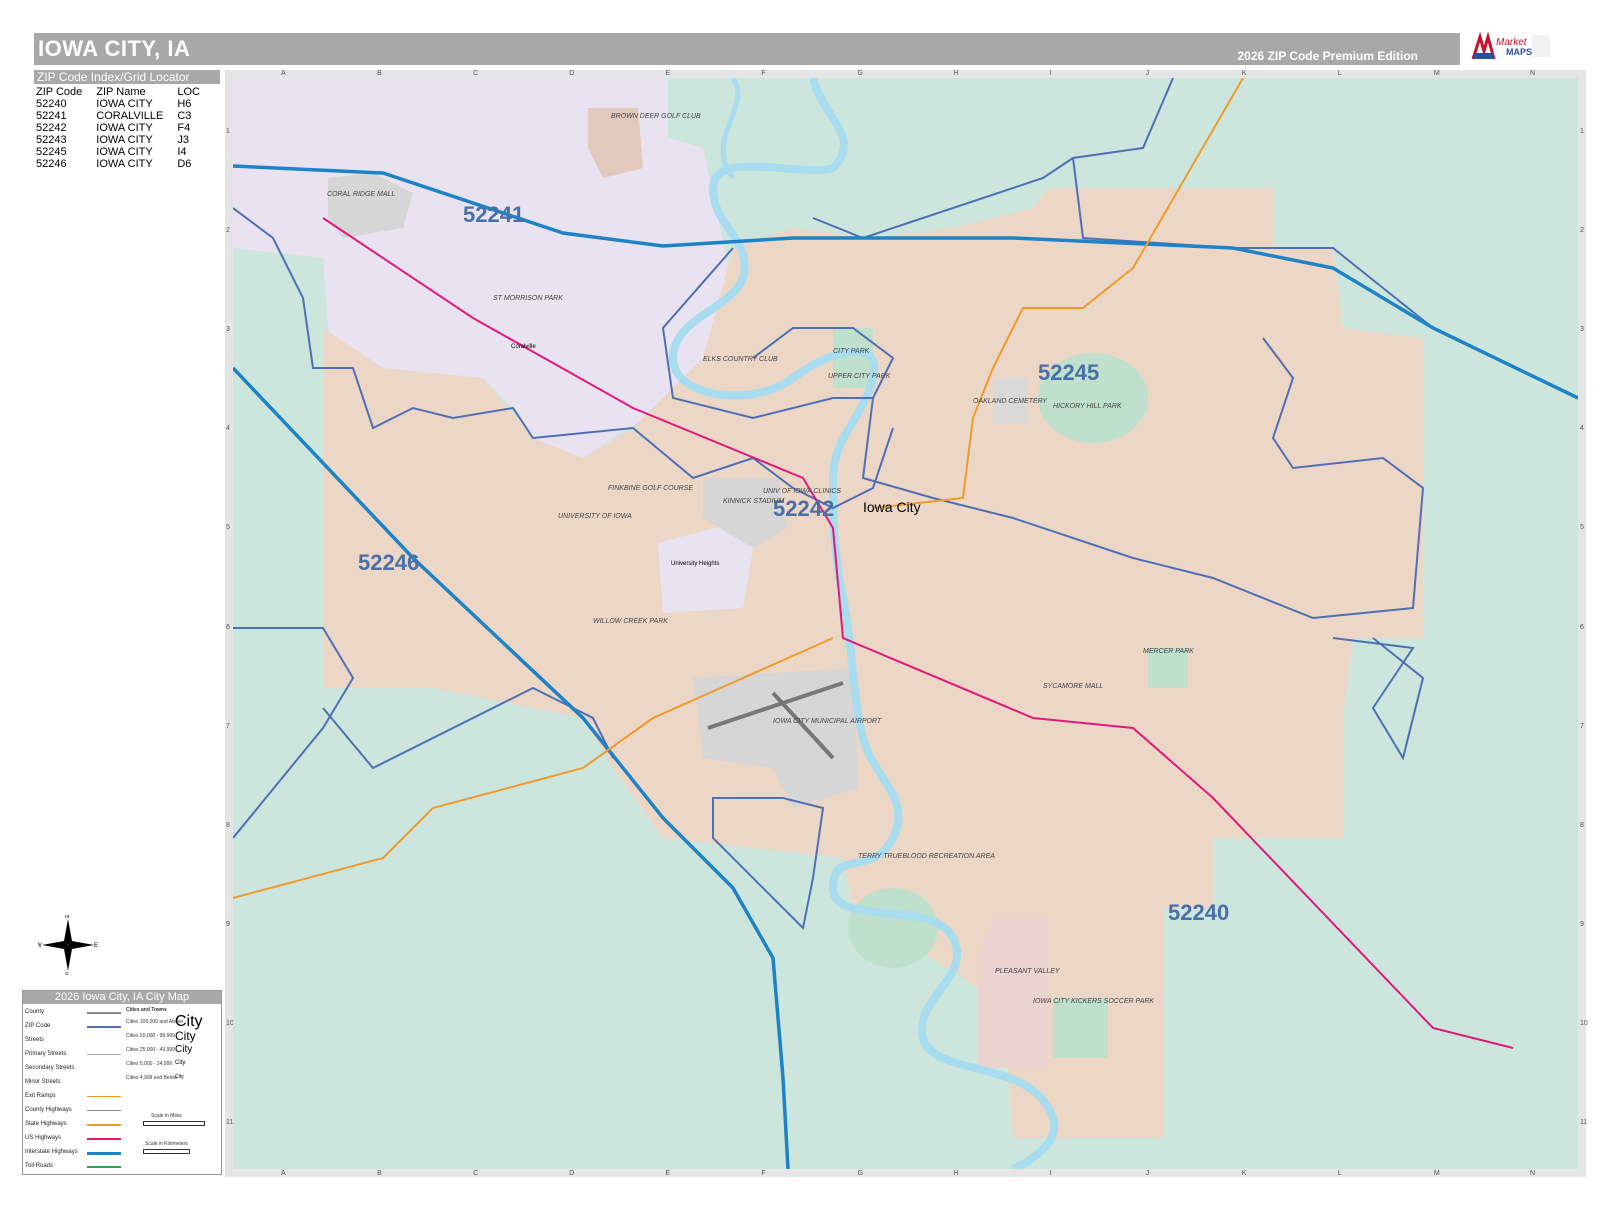 The width and height of the screenshot is (1600, 1206). Describe the element at coordinates (96, 946) in the screenshot. I see `compass-e: E` at that location.